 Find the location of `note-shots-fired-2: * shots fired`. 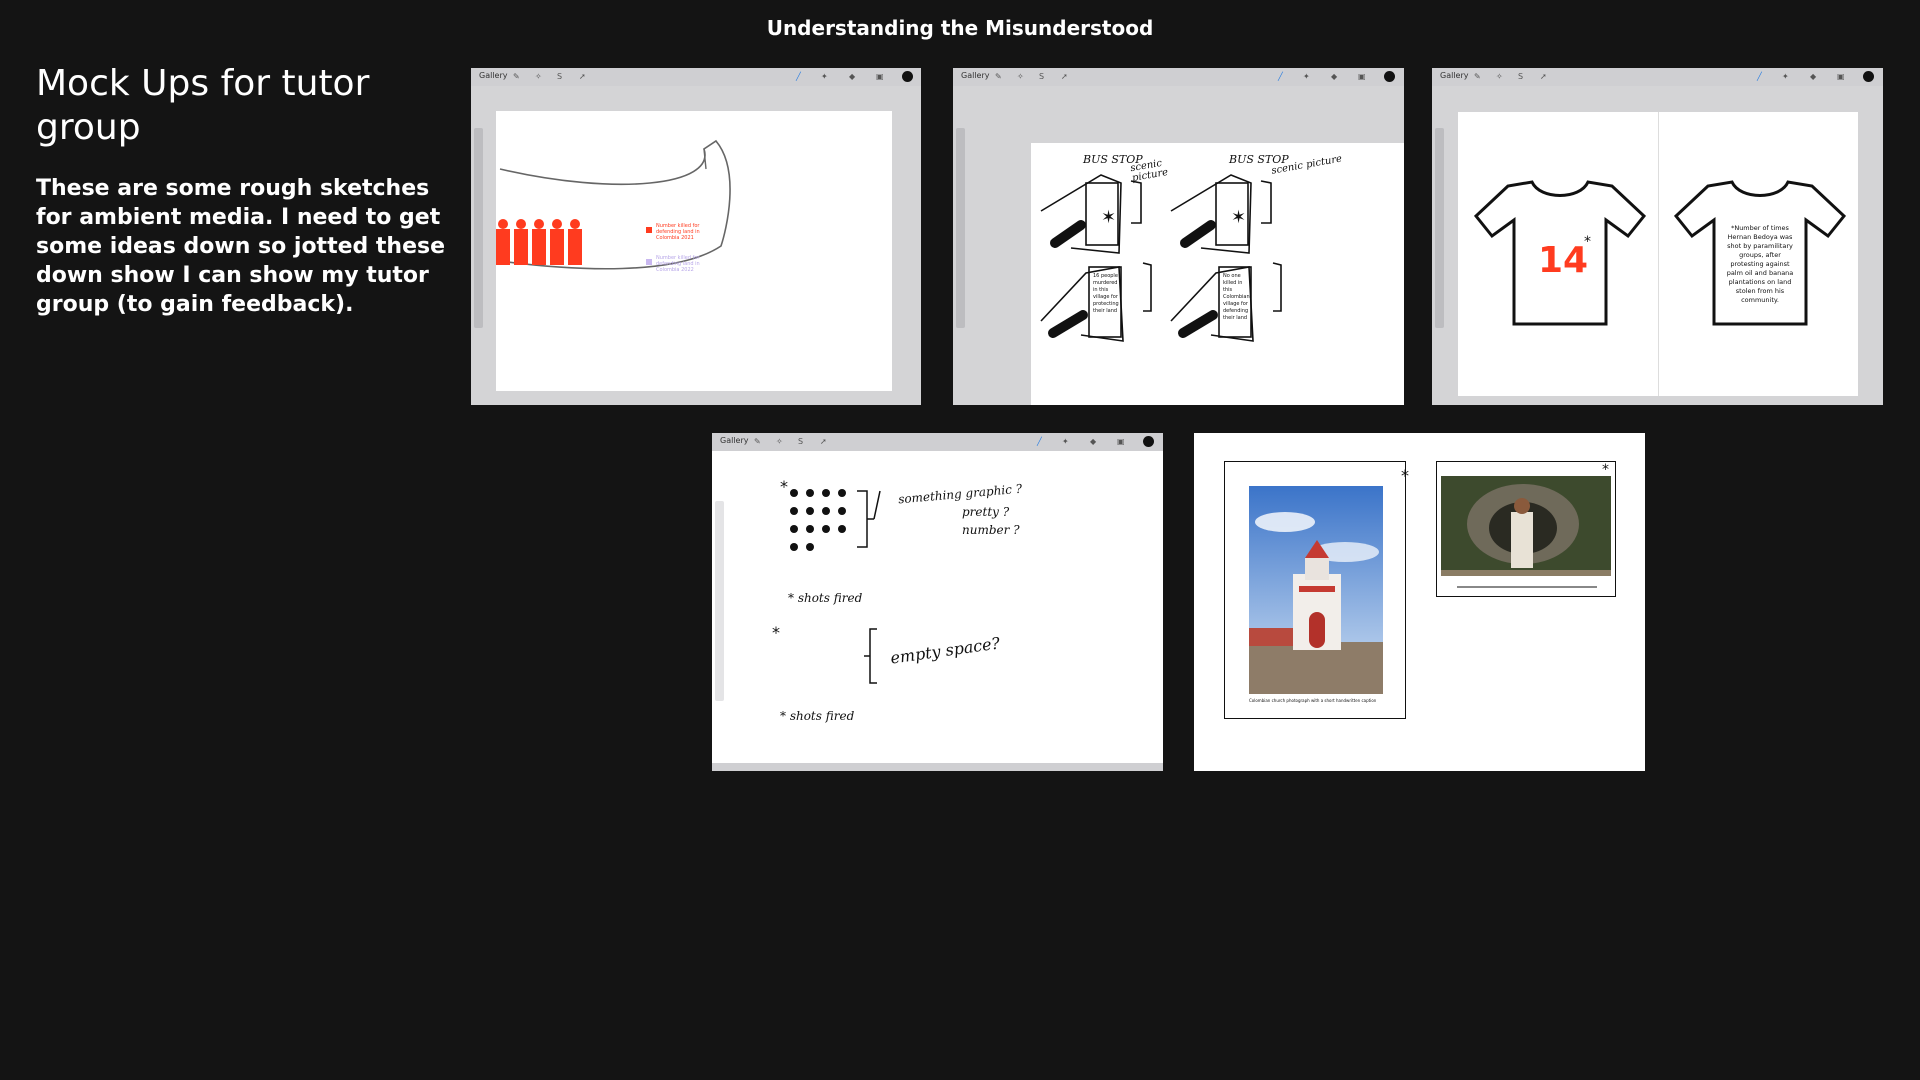

note-shots-fired-2: * shots fired is located at coordinates (817, 716).